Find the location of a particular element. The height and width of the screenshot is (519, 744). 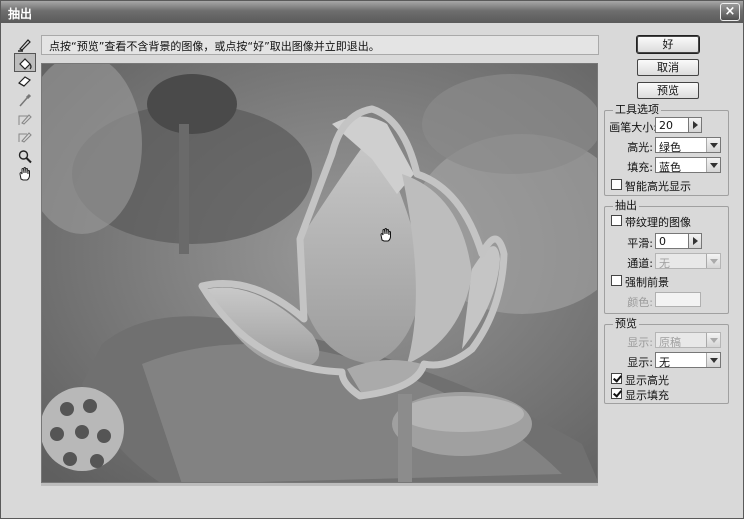

fill-label: 填充: is located at coordinates (640, 167).